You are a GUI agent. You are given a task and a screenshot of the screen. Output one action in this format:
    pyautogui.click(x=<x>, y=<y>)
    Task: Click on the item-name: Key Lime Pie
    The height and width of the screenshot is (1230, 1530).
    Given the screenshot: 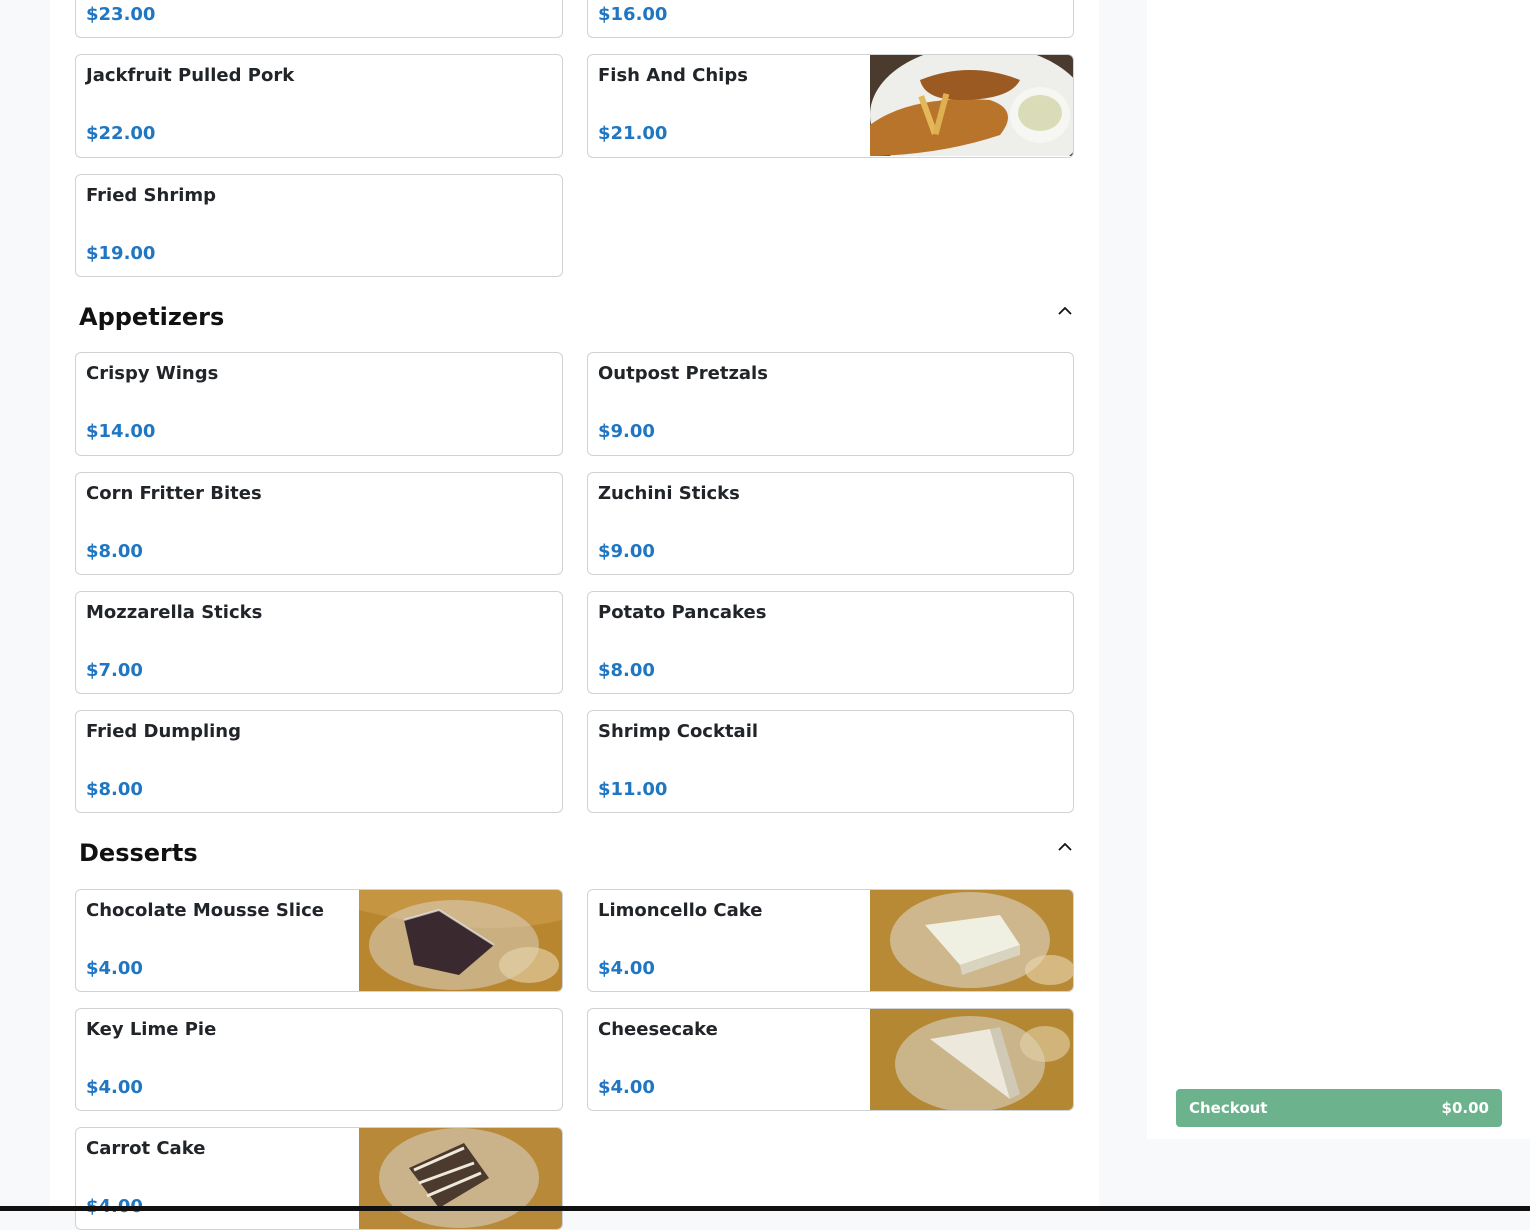 What is the action you would take?
    pyautogui.click(x=151, y=1029)
    